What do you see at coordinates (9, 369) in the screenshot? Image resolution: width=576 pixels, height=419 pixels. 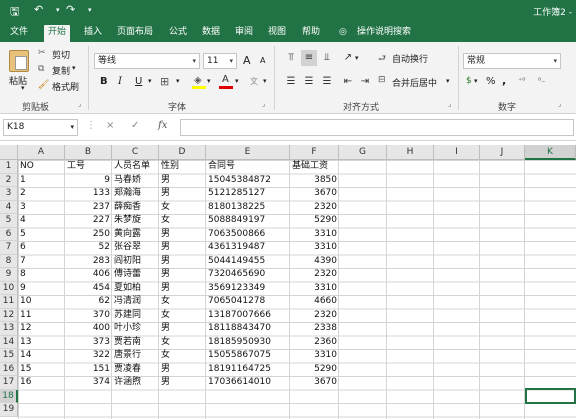 I see `row-header-16: 16` at bounding box center [9, 369].